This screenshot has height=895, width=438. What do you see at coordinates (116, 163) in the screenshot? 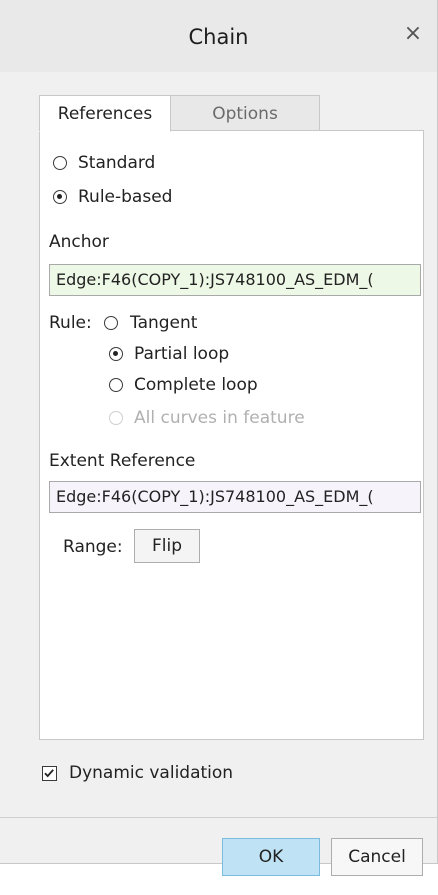
I see `standard-label: Standard` at bounding box center [116, 163].